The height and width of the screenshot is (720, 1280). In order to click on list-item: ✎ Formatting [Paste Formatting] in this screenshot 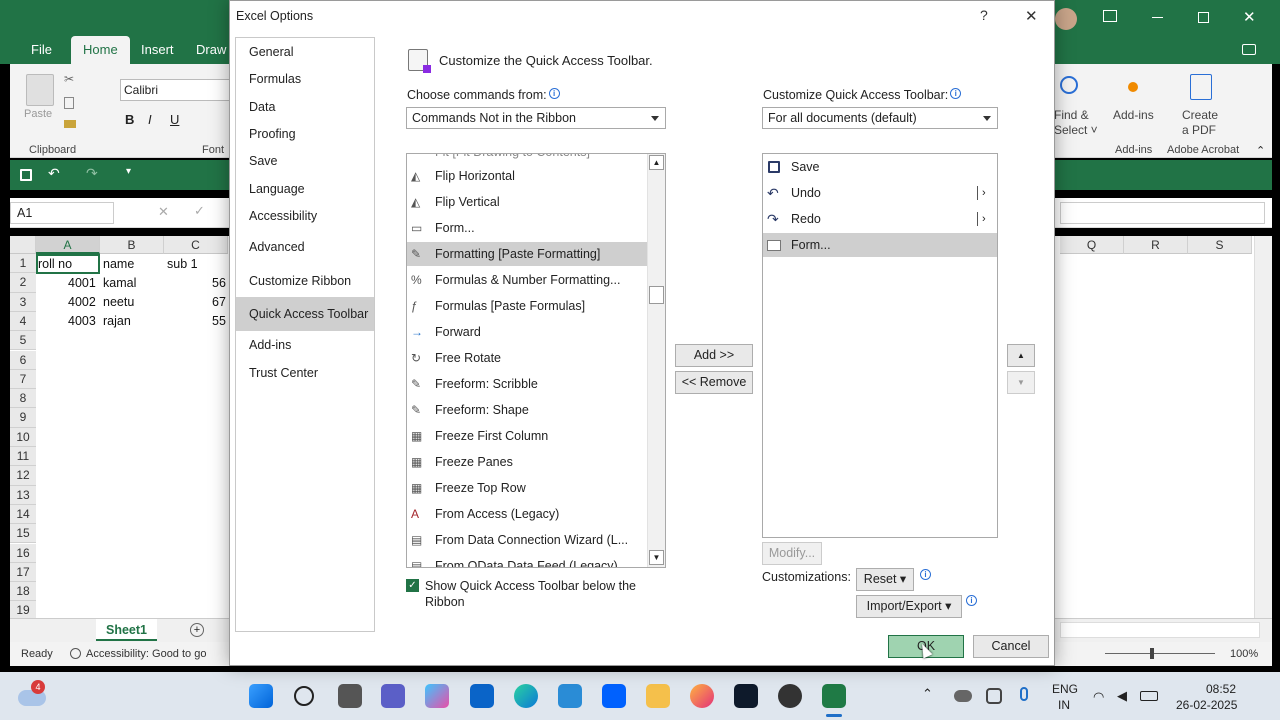, I will do `click(527, 254)`.